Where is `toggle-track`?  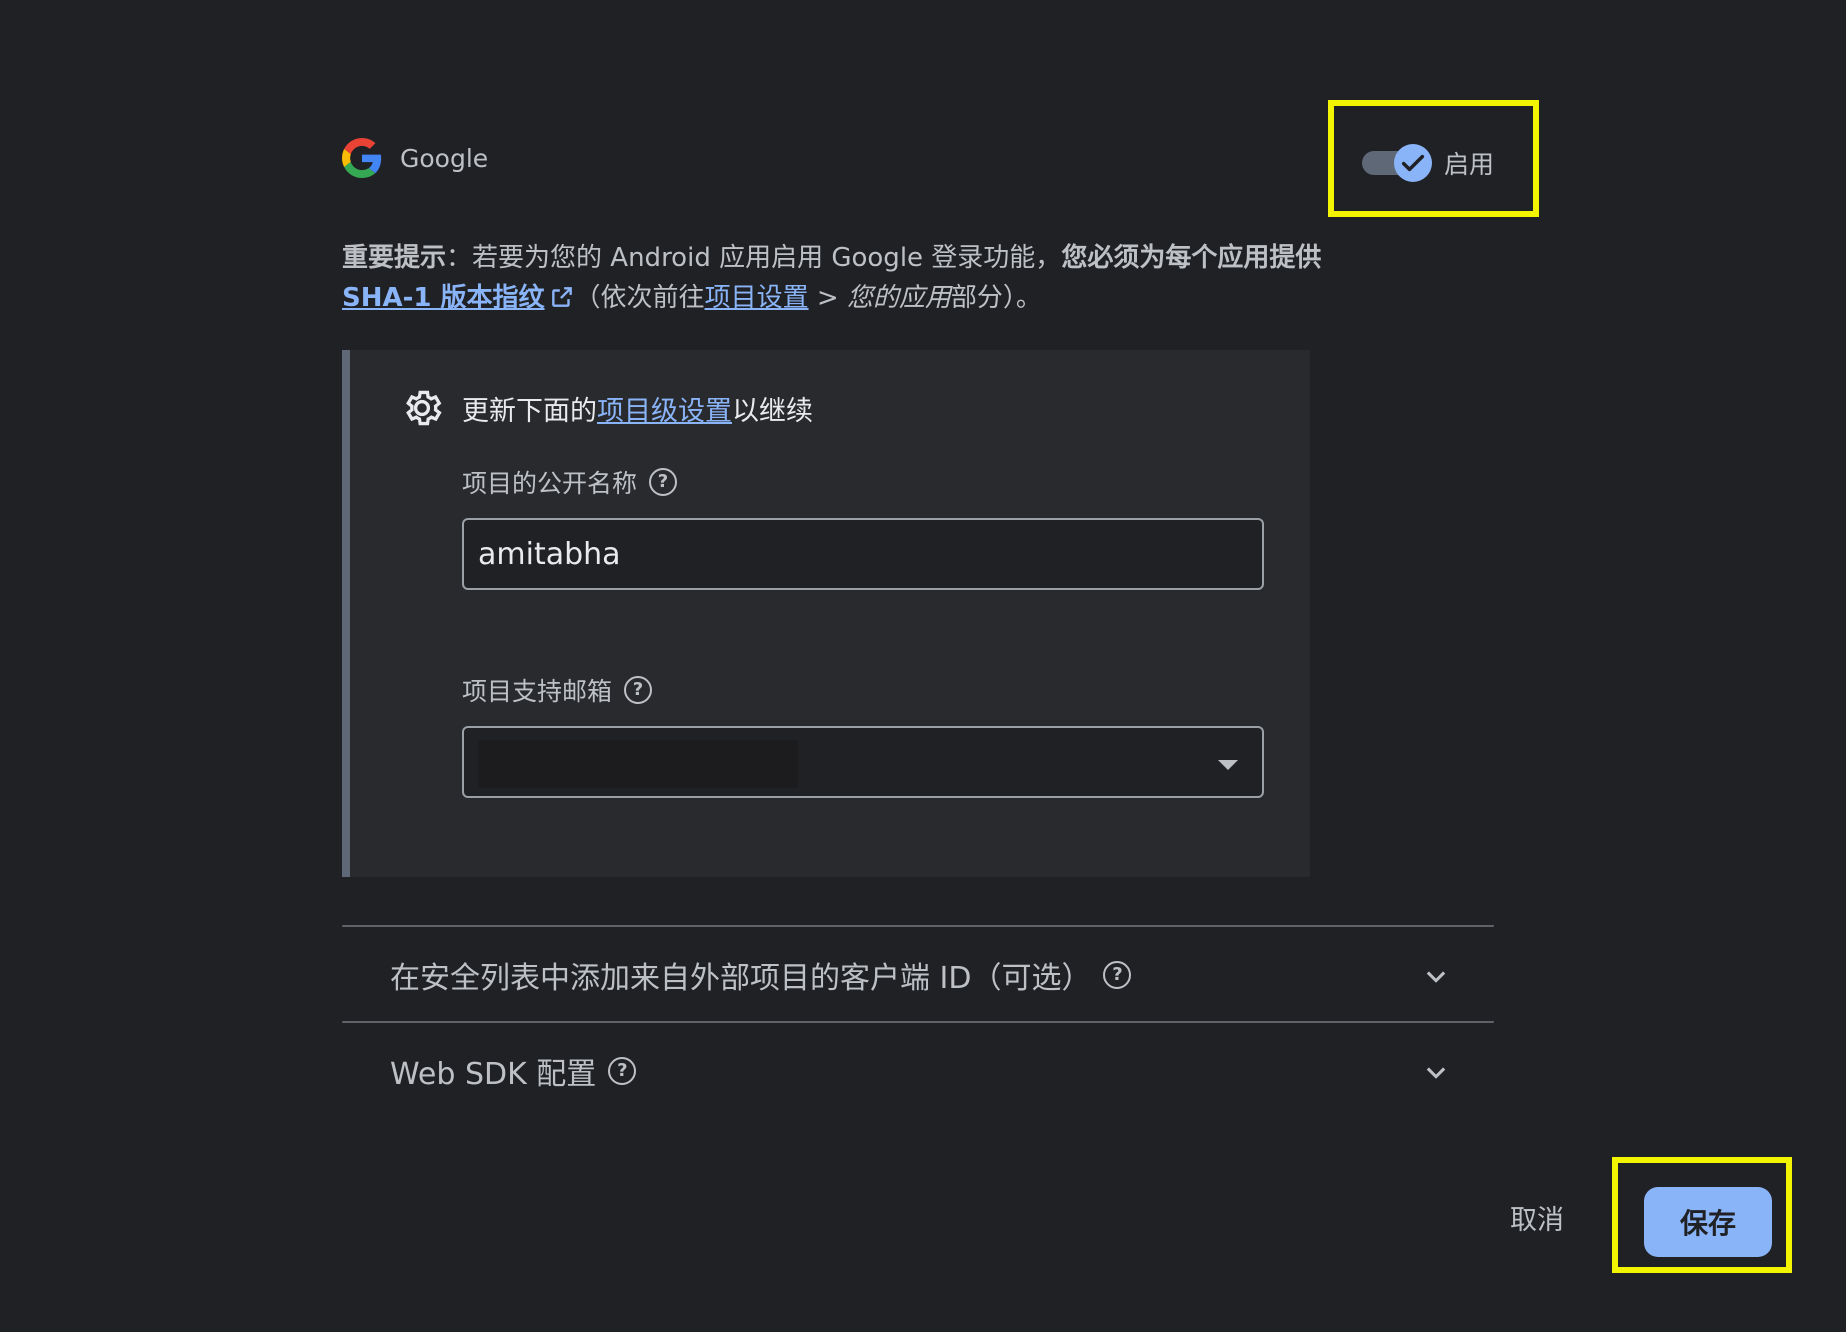
toggle-track is located at coordinates (1397, 163).